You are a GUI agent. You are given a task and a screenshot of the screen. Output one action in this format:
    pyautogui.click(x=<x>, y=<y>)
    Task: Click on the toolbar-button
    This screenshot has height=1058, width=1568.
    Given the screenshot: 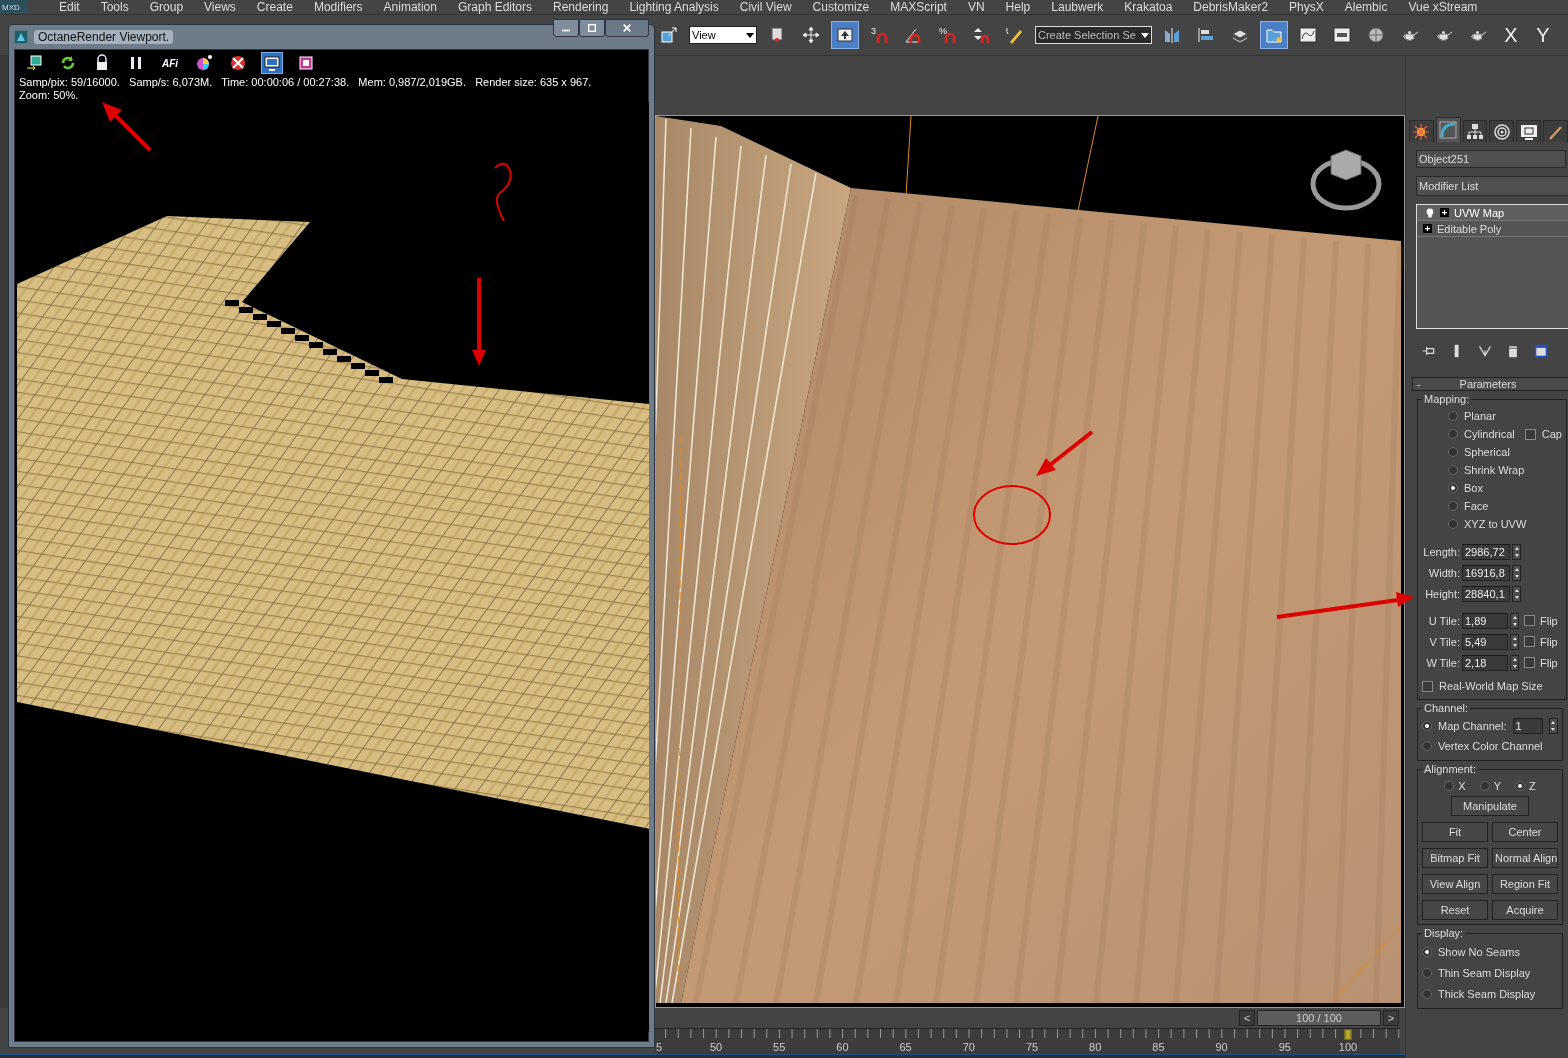 What is the action you would take?
    pyautogui.click(x=845, y=35)
    